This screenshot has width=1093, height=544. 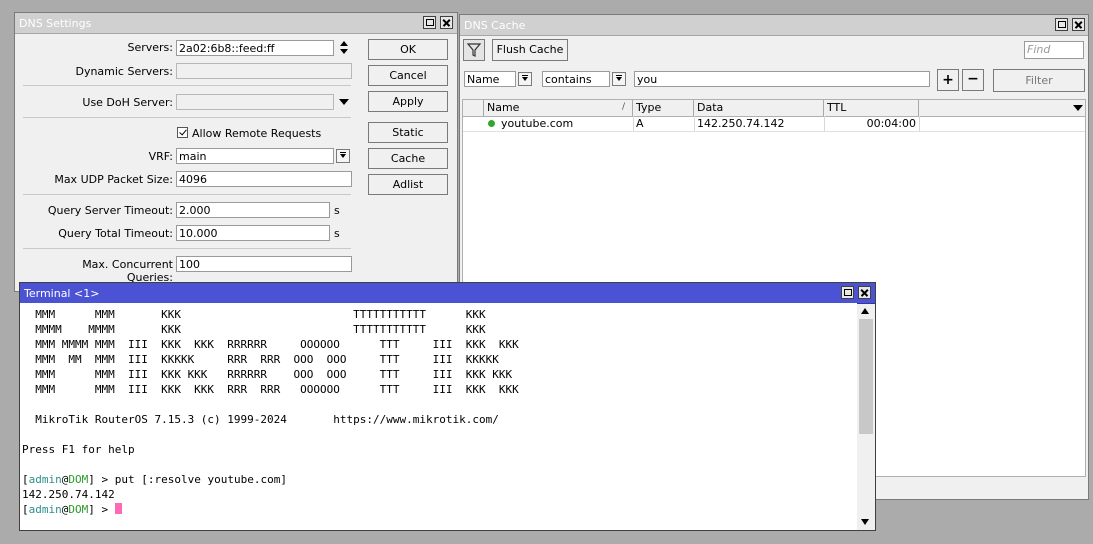 What do you see at coordinates (110, 210) in the screenshot?
I see `query-server-timeout-label: Query Server Timeout:` at bounding box center [110, 210].